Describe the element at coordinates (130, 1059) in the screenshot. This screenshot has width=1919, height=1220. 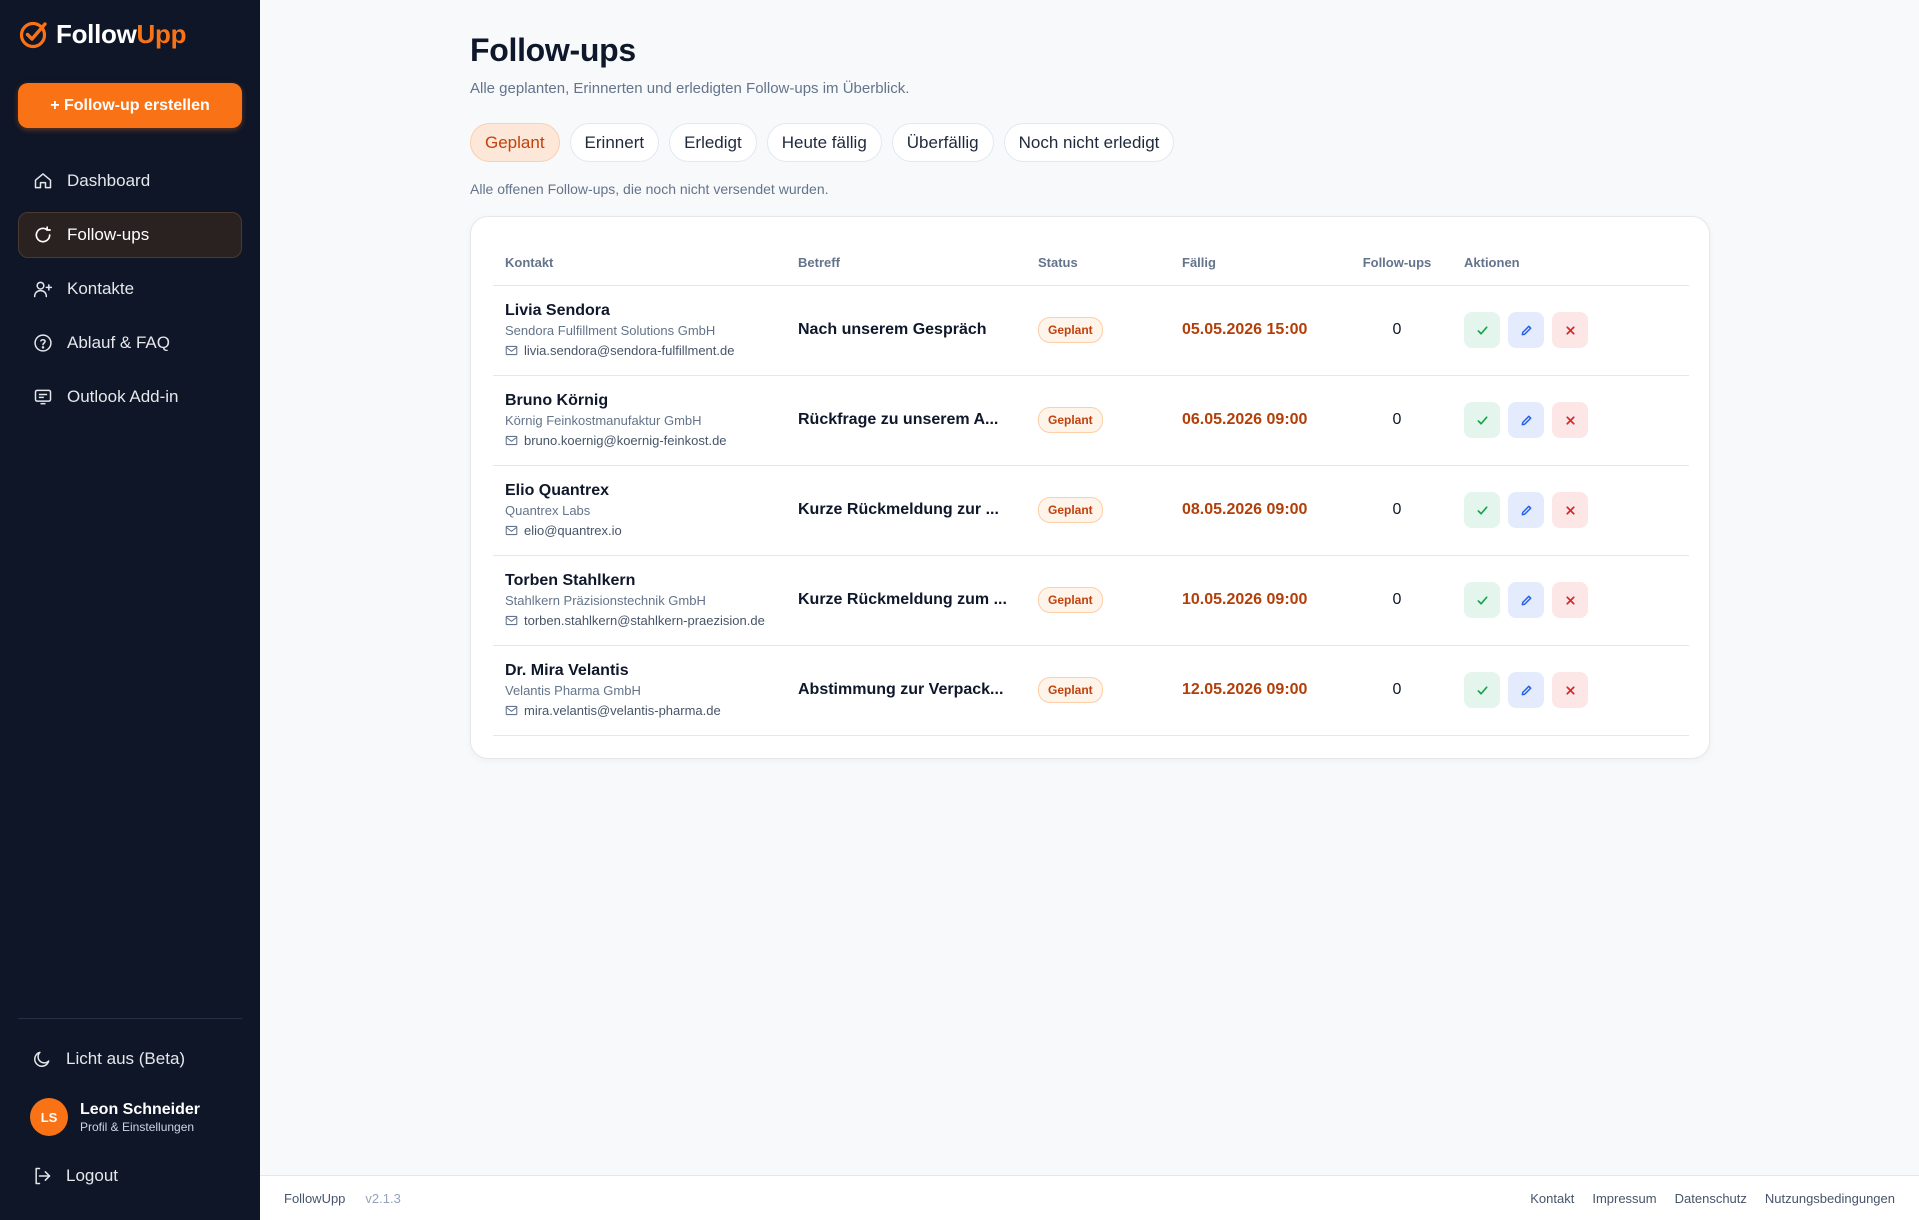
I see `theme-toggle: Licht aus (Beta)` at that location.